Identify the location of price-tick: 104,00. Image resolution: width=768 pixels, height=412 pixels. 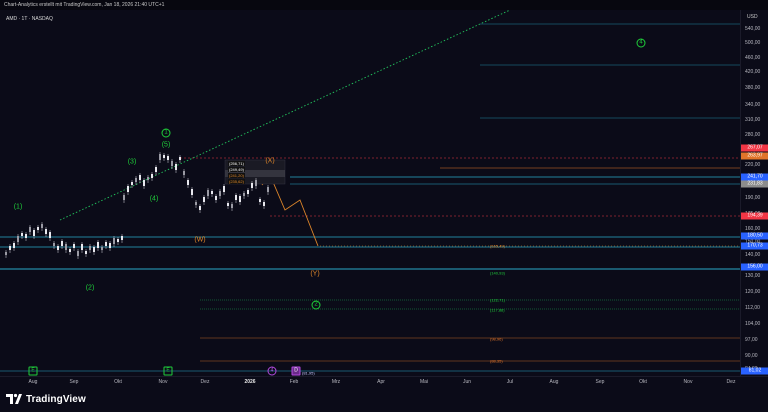
(753, 324).